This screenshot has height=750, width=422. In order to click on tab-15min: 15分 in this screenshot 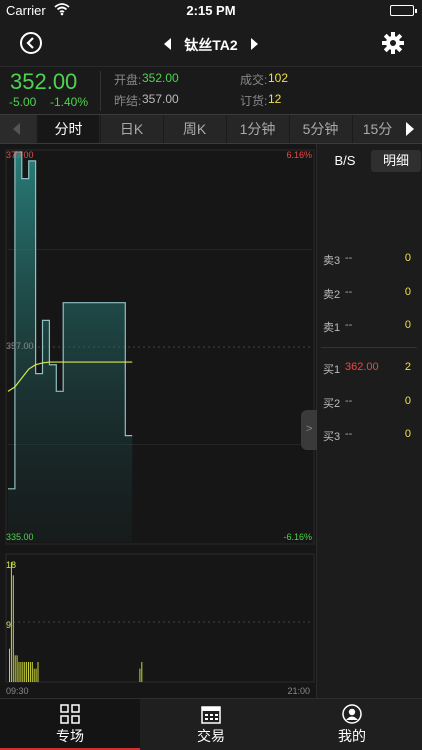, I will do `click(377, 129)`.